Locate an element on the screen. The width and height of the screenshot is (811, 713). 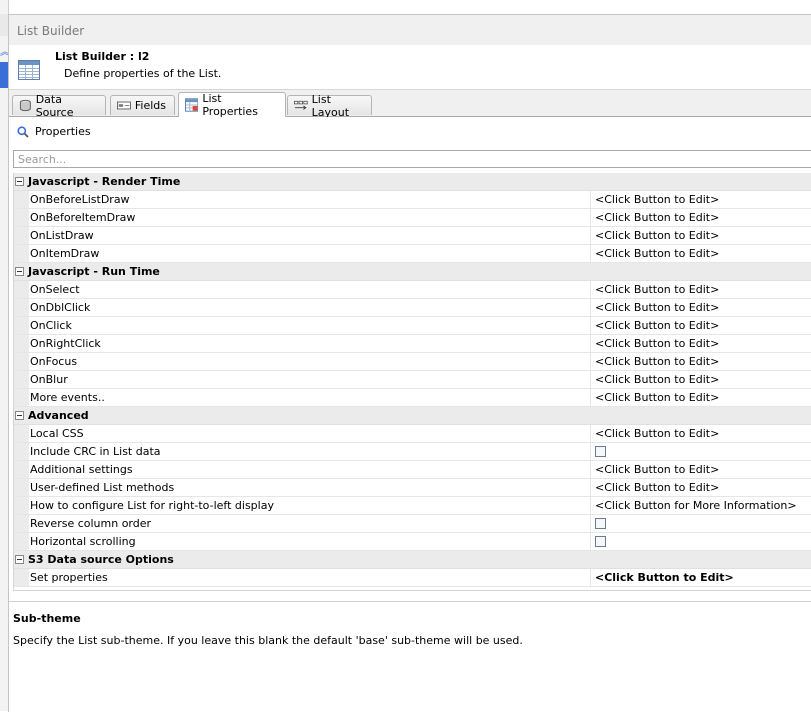
fields-icon is located at coordinates (124, 105).